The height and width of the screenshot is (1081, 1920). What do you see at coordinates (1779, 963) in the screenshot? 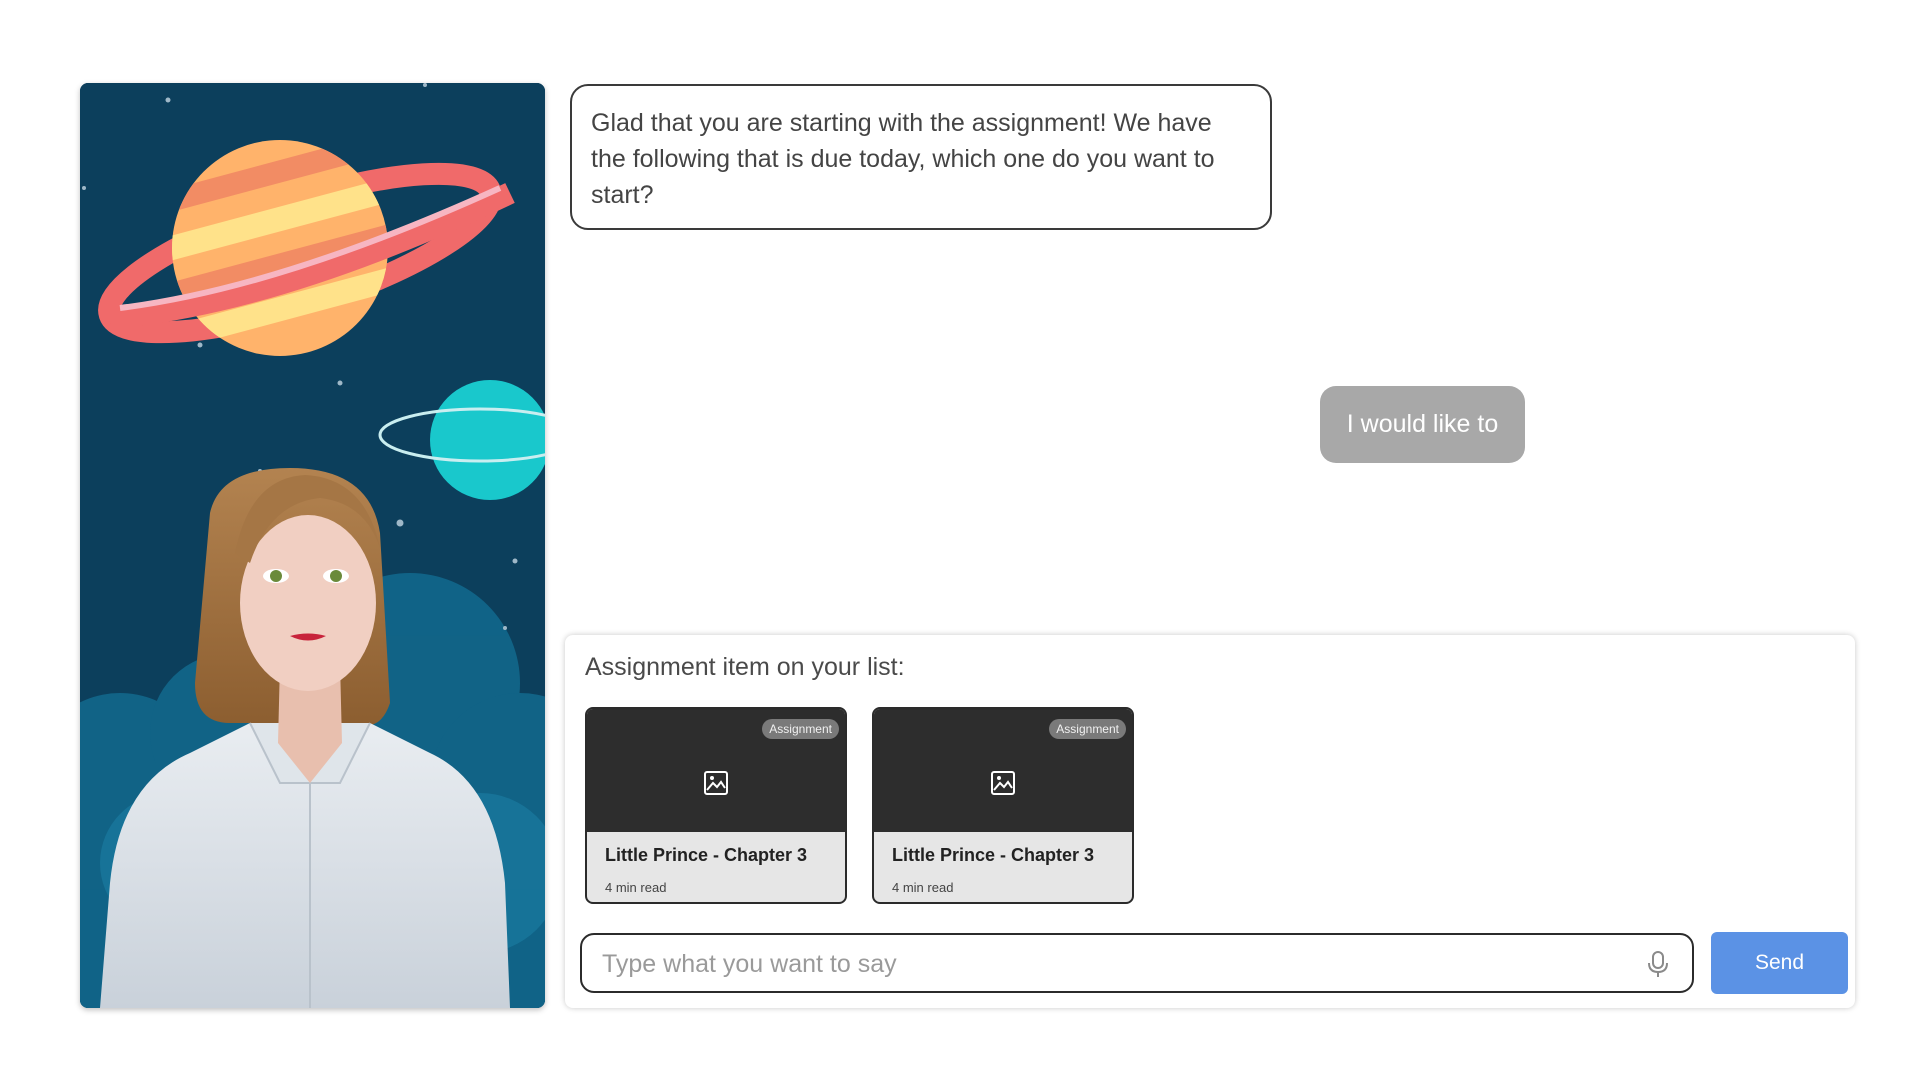
I see `send-button: Send` at bounding box center [1779, 963].